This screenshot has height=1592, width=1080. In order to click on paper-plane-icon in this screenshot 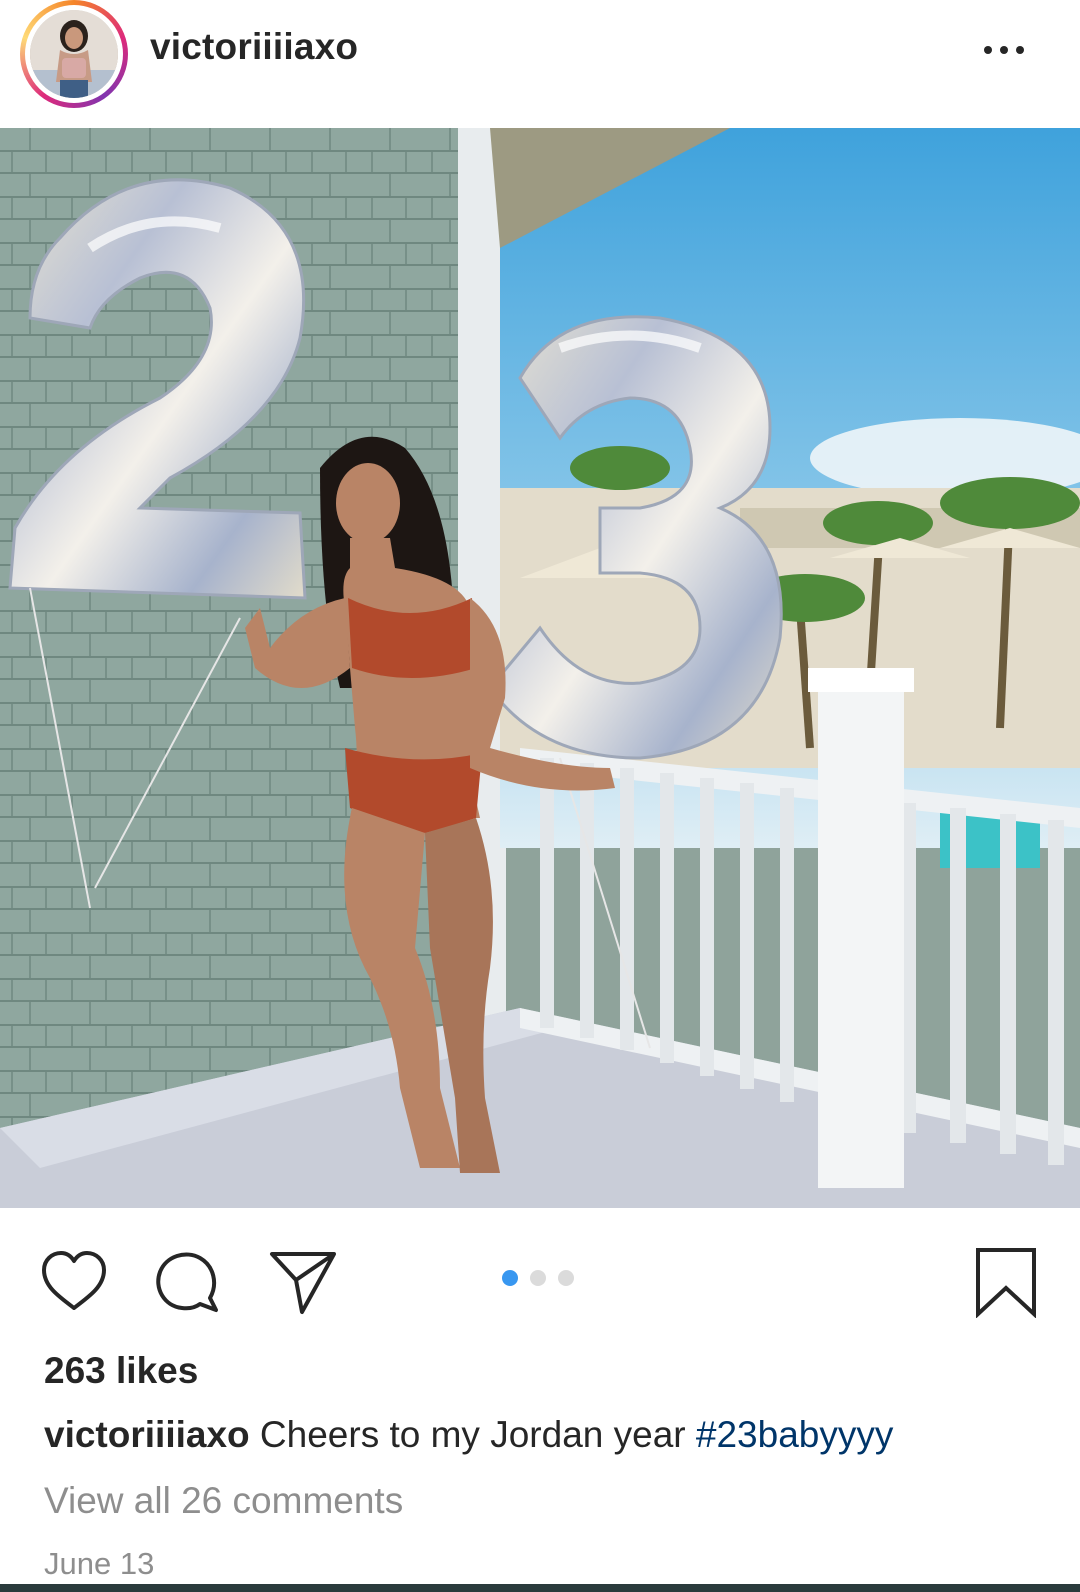, I will do `click(304, 1282)`.